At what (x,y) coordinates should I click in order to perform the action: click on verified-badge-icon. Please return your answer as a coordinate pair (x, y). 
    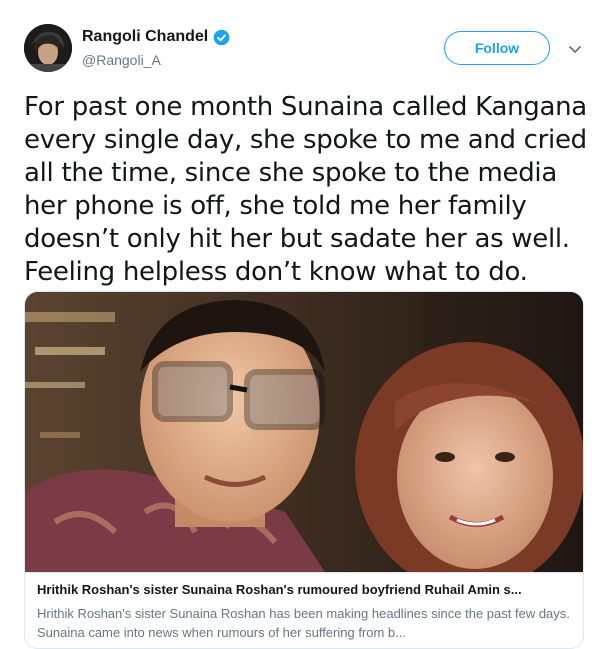
    Looking at the image, I should click on (221, 37).